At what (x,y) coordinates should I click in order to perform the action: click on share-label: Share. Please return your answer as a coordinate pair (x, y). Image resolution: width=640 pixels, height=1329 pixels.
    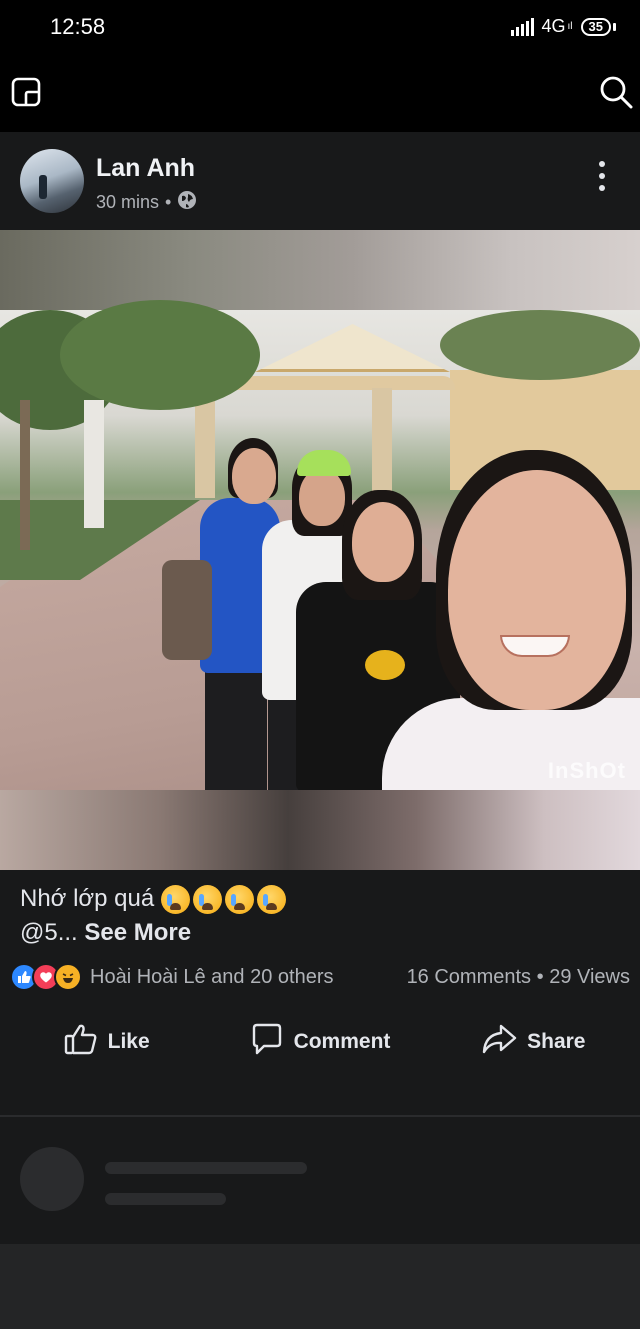
    Looking at the image, I should click on (556, 1041).